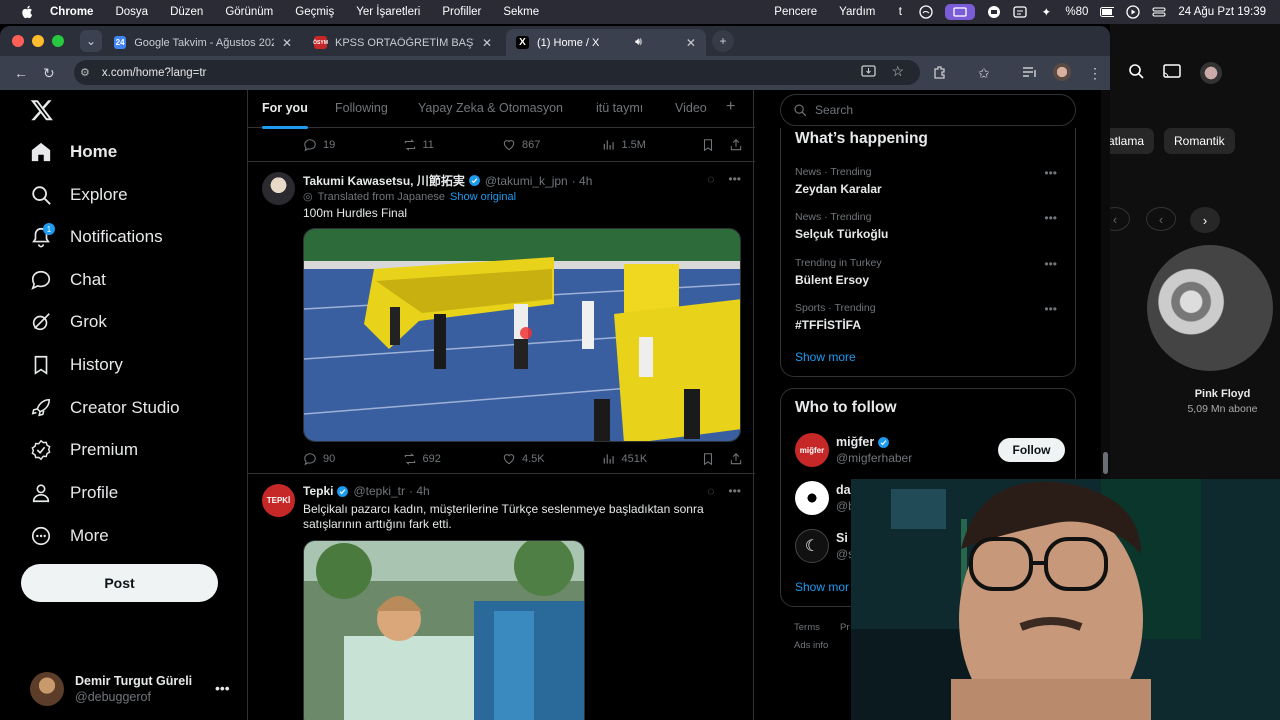 Image resolution: width=1280 pixels, height=720 pixels. What do you see at coordinates (795, 12) in the screenshot?
I see `menu-window: Pencere` at bounding box center [795, 12].